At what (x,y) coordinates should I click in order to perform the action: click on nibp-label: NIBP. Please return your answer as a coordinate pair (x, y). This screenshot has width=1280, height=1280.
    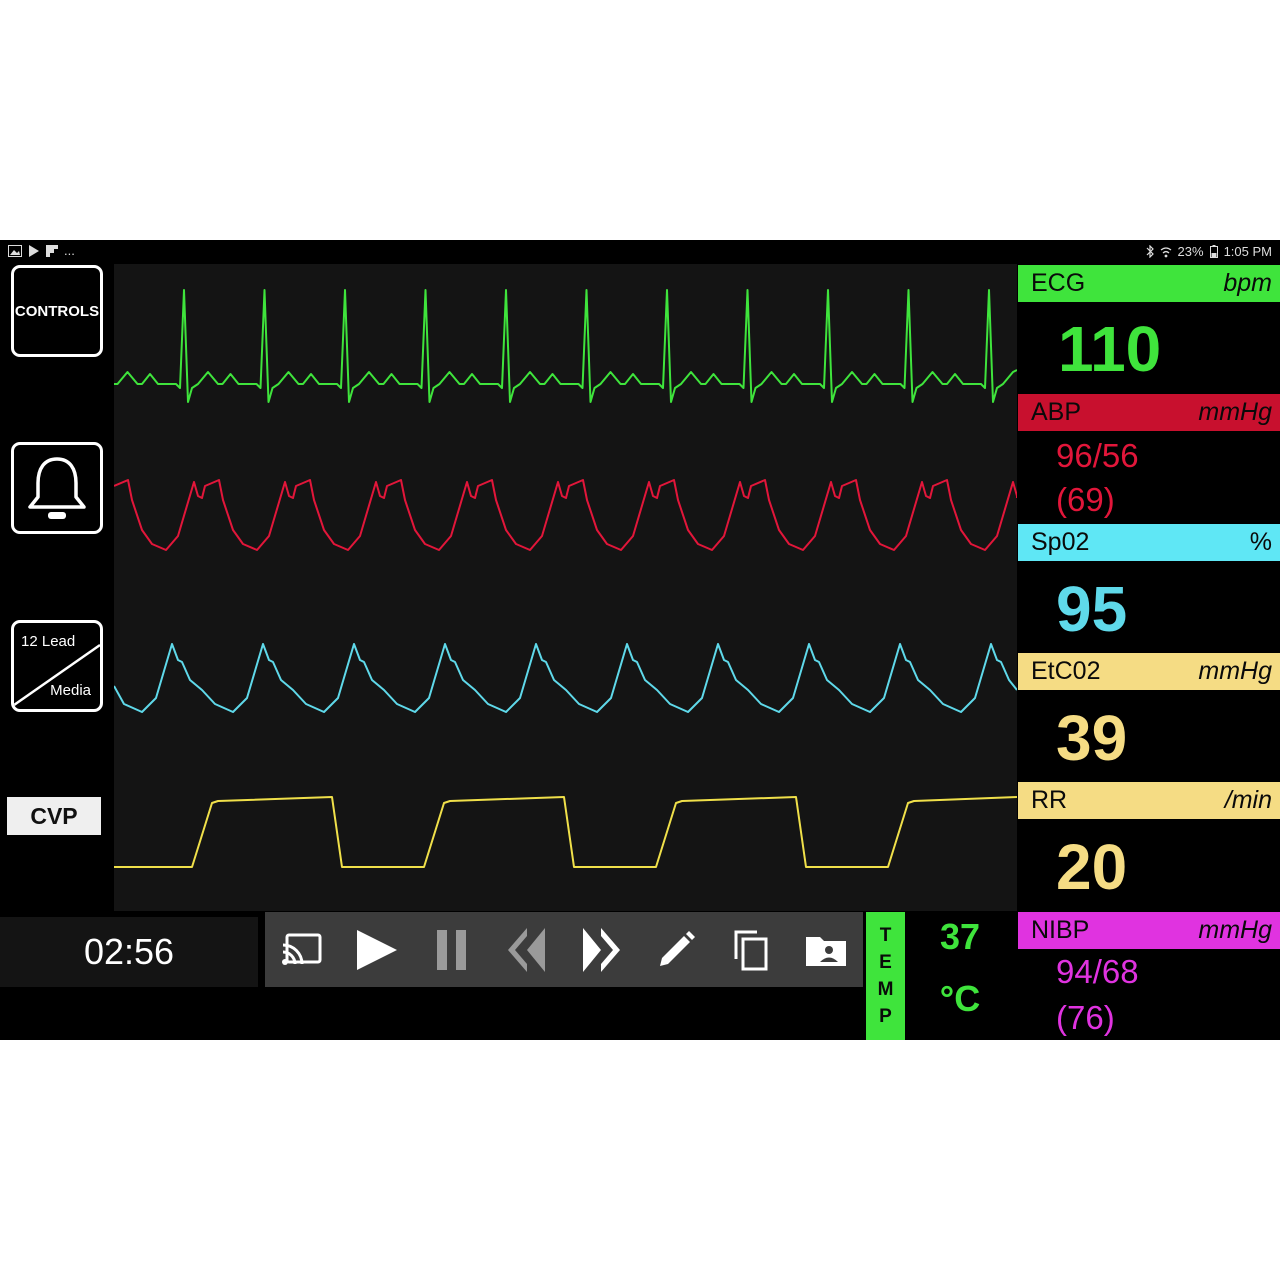
    Looking at the image, I should click on (1060, 930).